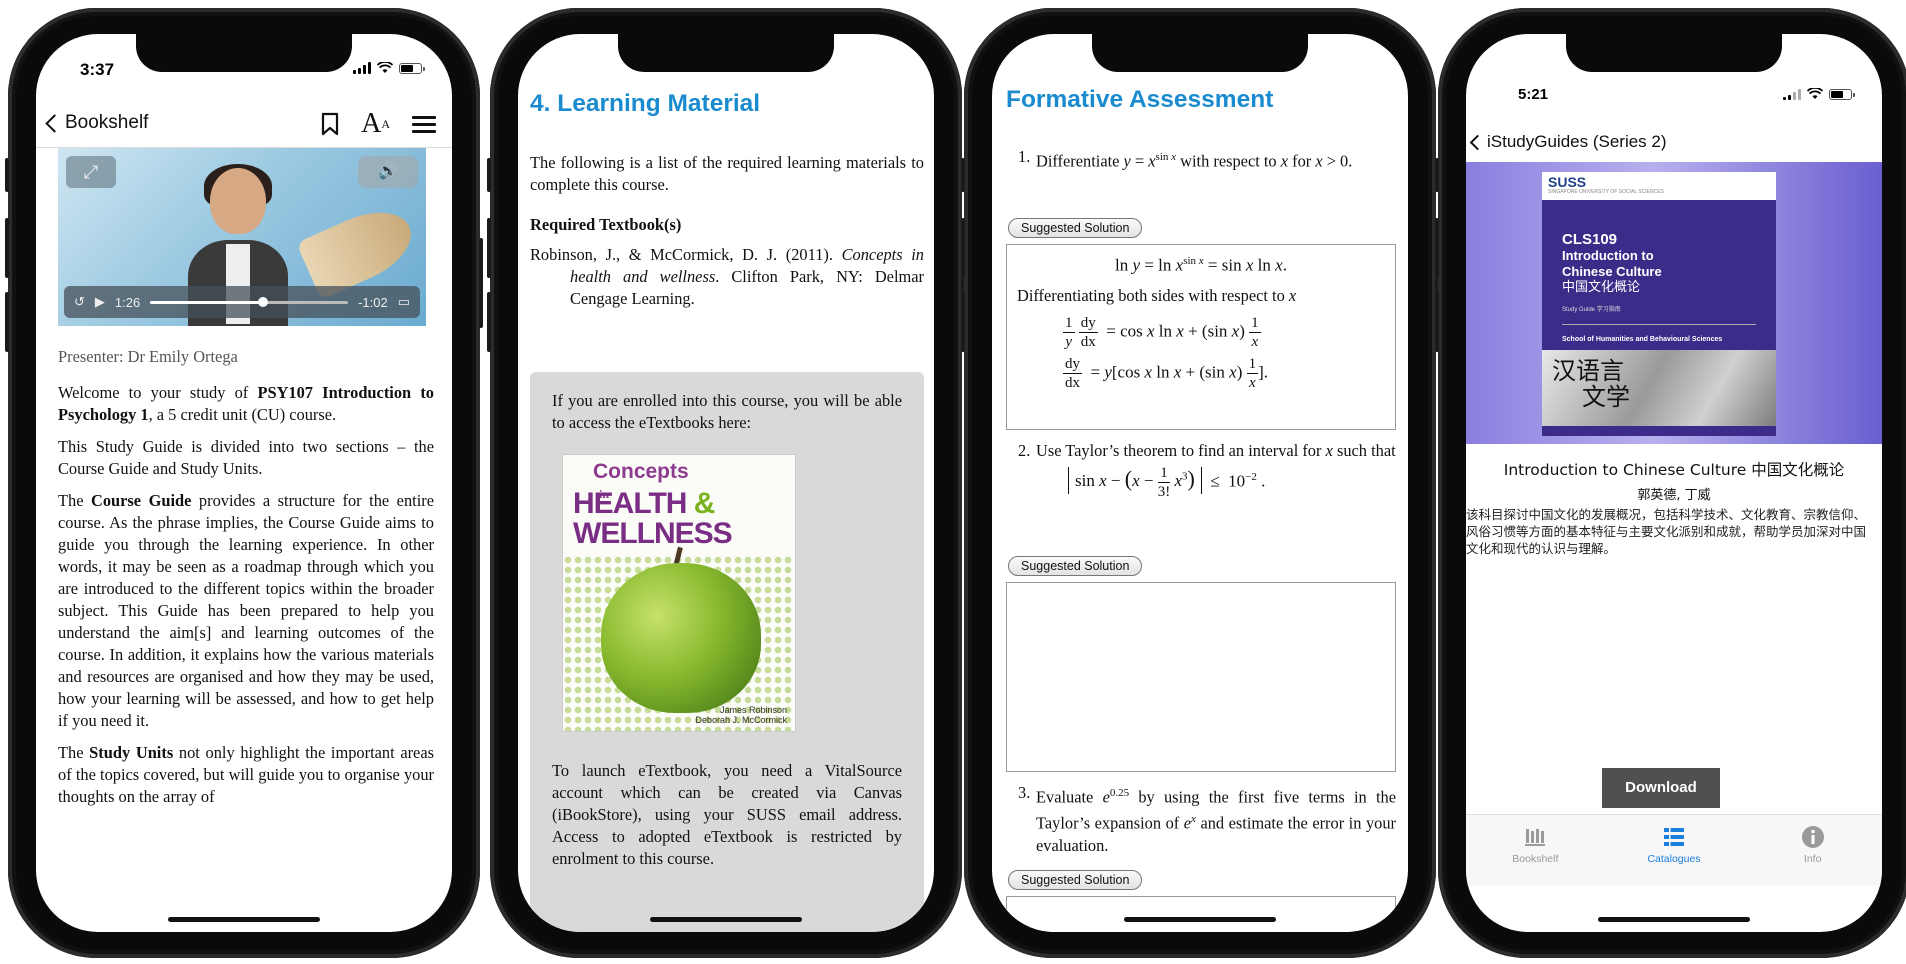  I want to click on back-to-series-button: iStudyGuides (Series 2), so click(1568, 142).